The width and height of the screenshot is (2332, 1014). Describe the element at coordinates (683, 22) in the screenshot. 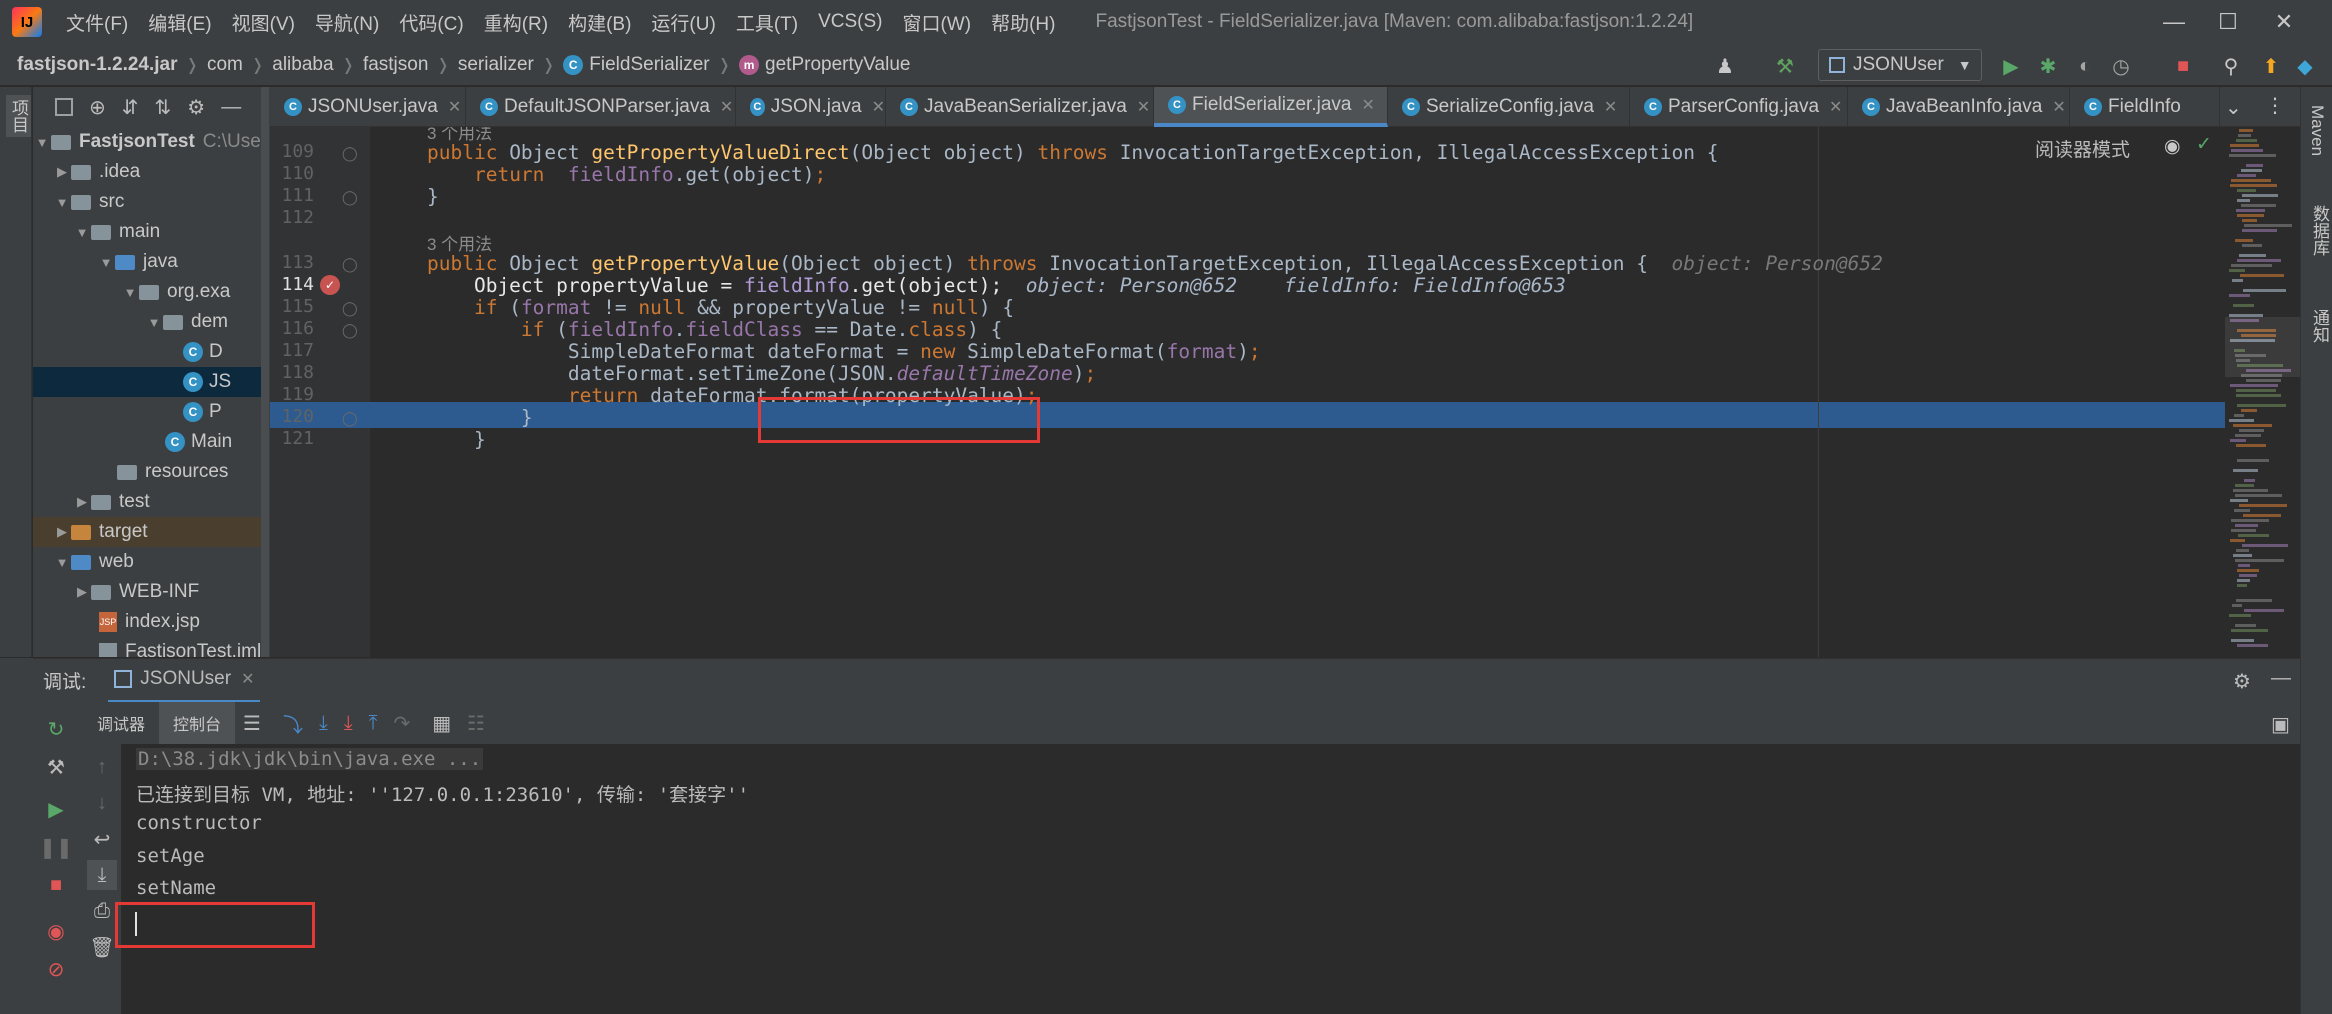

I see `menu-run: 运行(U)` at that location.